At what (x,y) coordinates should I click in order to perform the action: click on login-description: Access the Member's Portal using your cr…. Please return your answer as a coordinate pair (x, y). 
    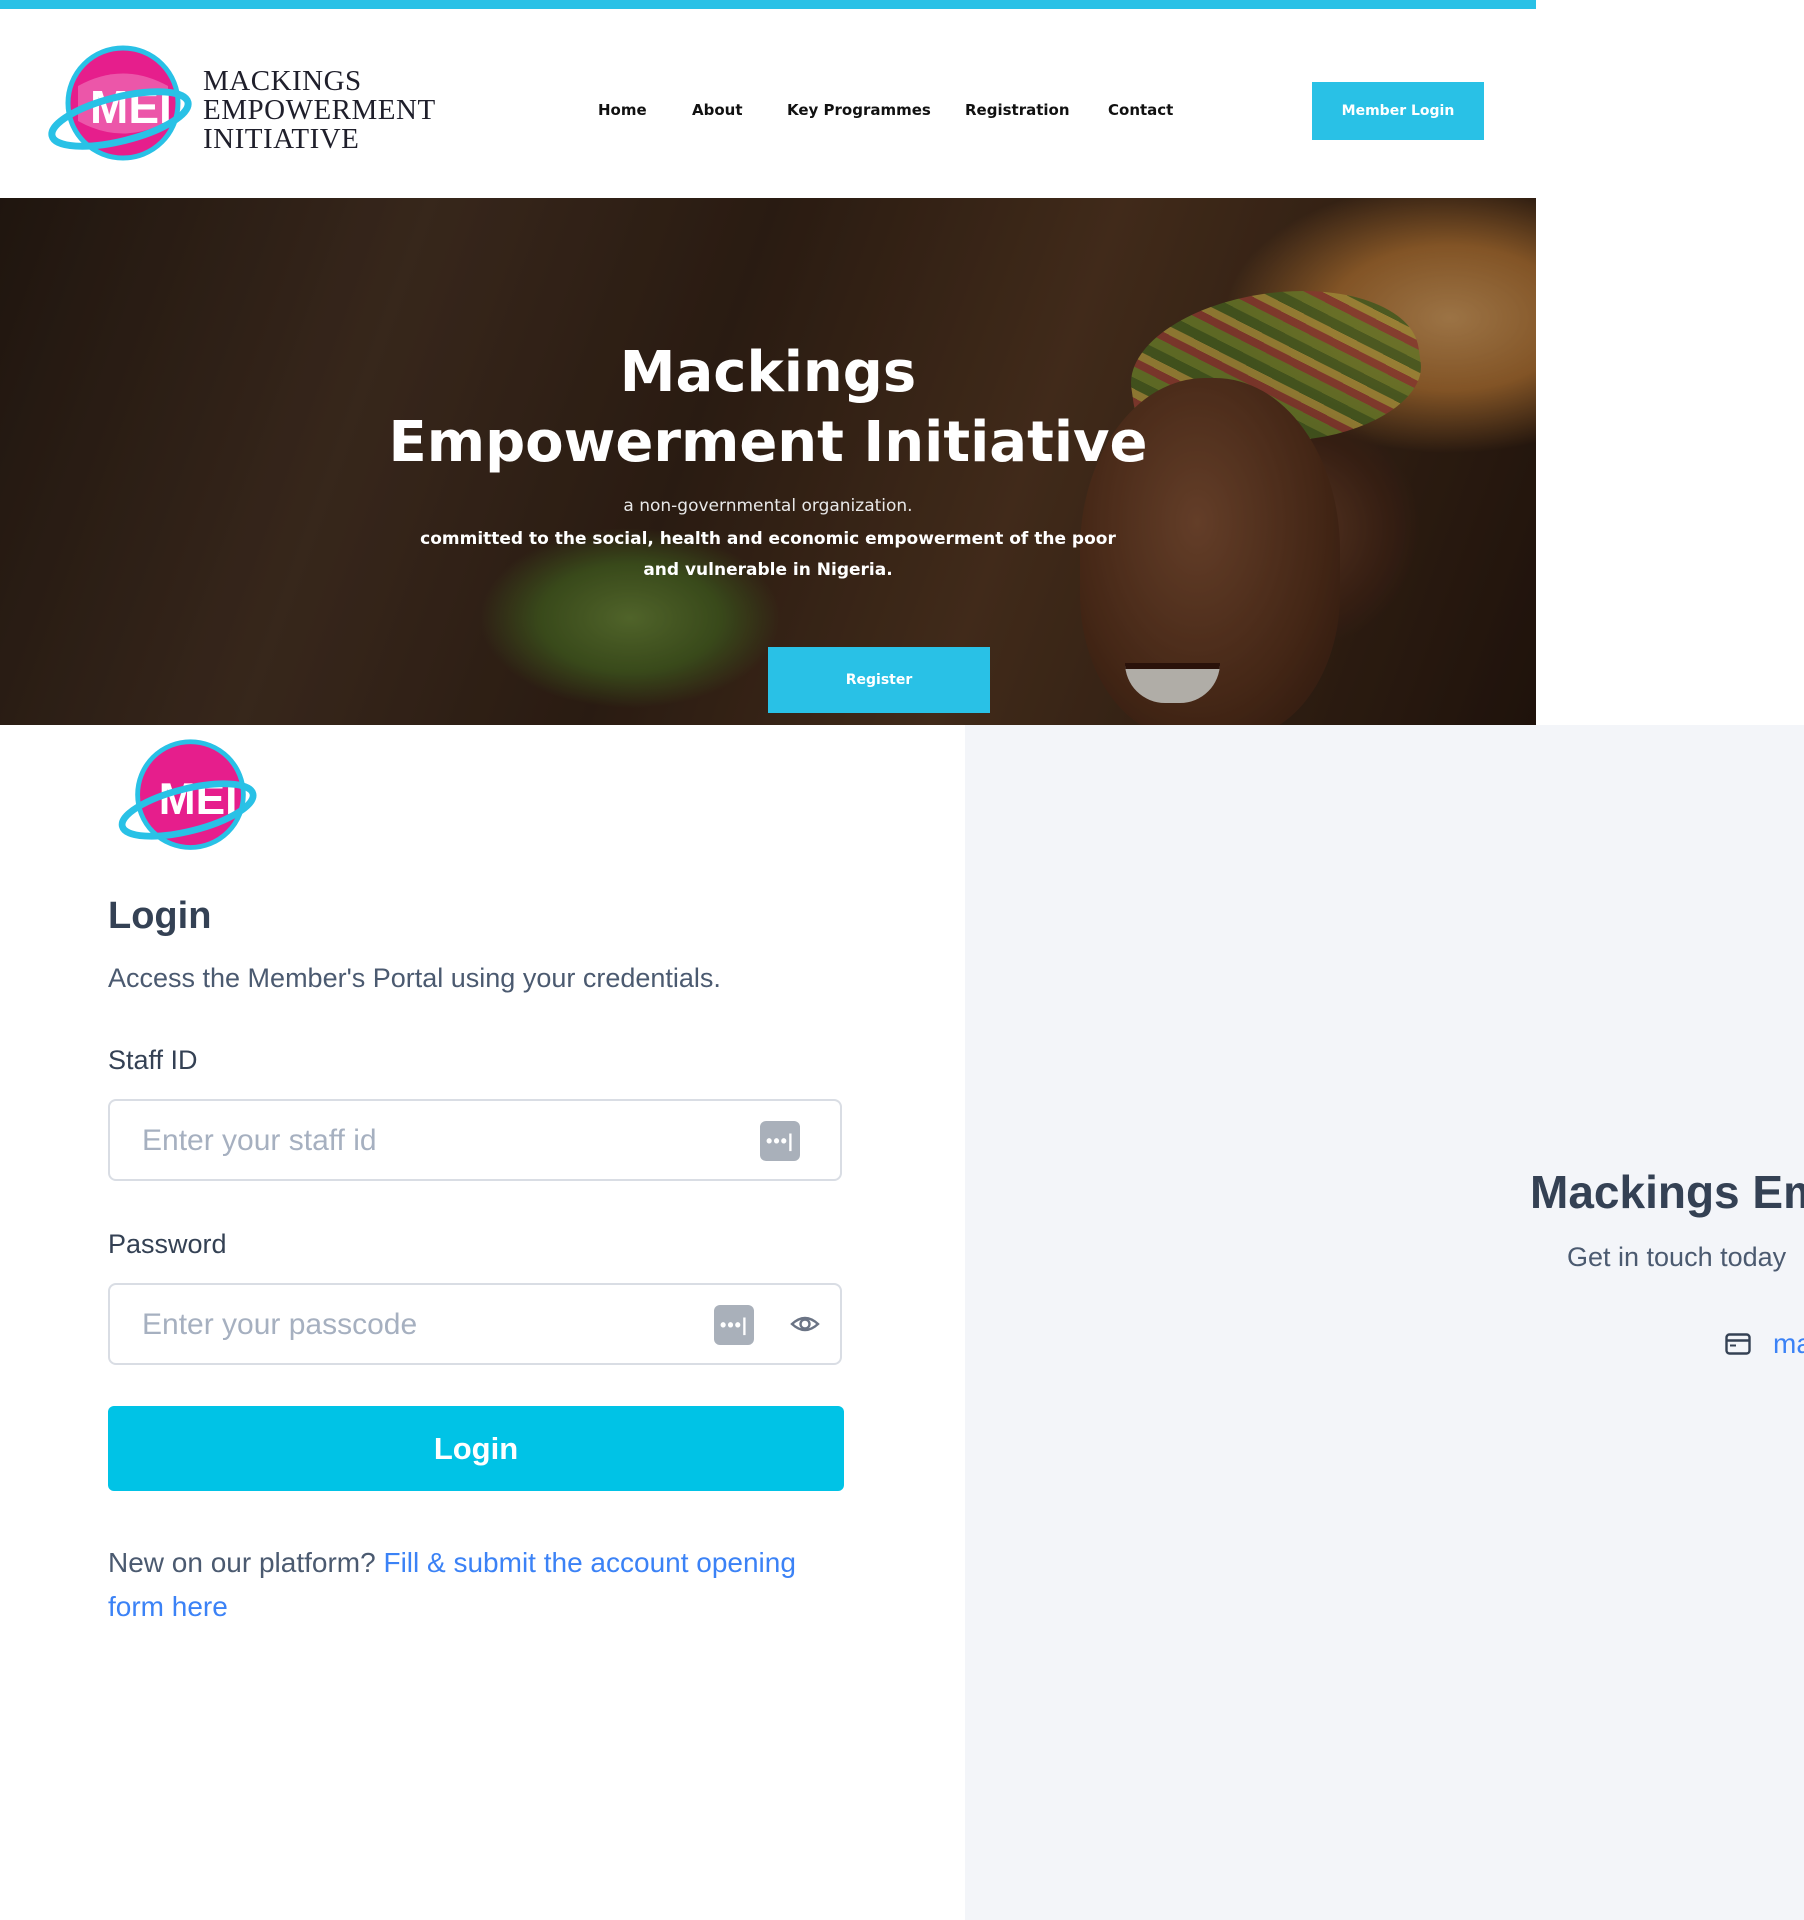
    Looking at the image, I should click on (414, 978).